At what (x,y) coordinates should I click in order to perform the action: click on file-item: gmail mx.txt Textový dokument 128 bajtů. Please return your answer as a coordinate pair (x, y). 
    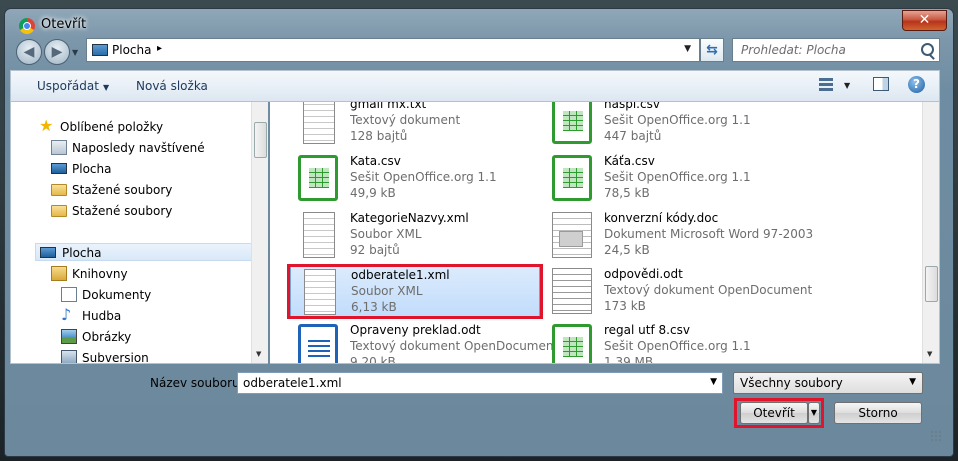
    Looking at the image, I should click on (415, 125).